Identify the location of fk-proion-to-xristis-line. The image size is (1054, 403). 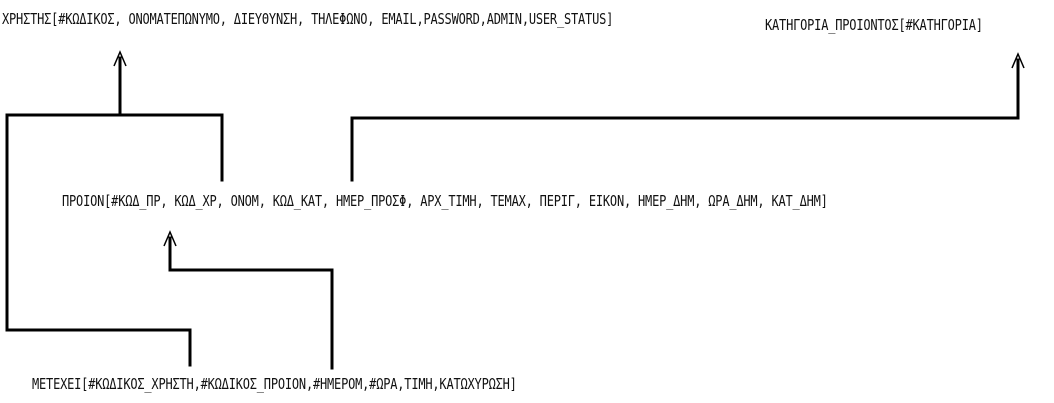
(171, 119).